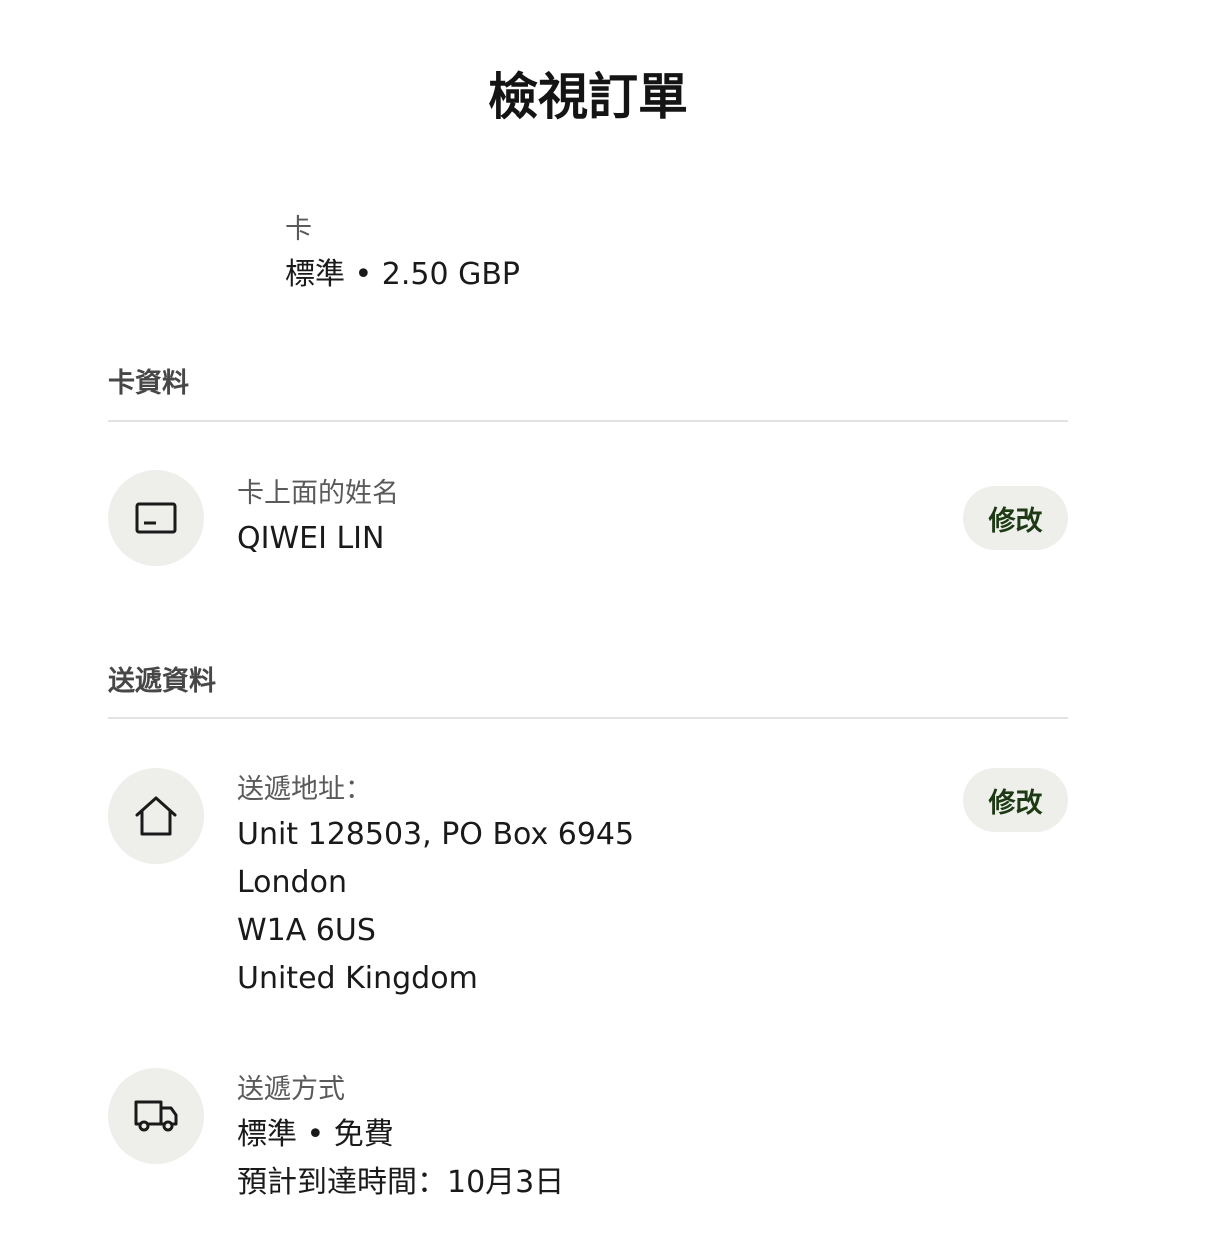 Image resolution: width=1226 pixels, height=1238 pixels. Describe the element at coordinates (1015, 518) in the screenshot. I see `edit-card-name-button: 修改` at that location.